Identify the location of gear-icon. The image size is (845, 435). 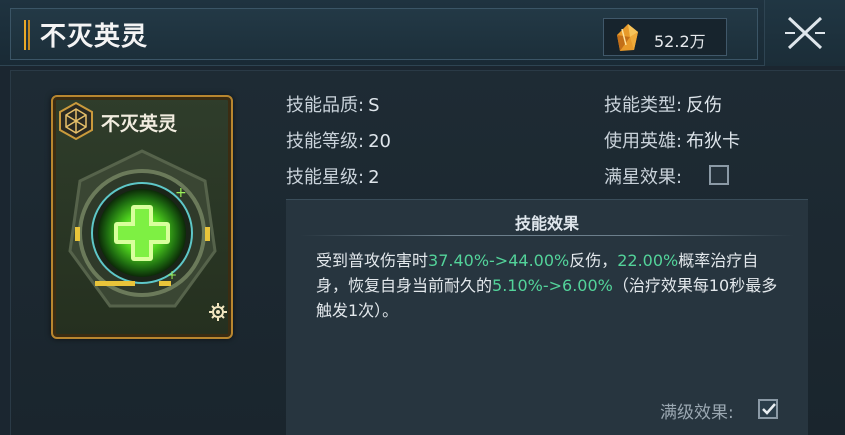
(218, 312).